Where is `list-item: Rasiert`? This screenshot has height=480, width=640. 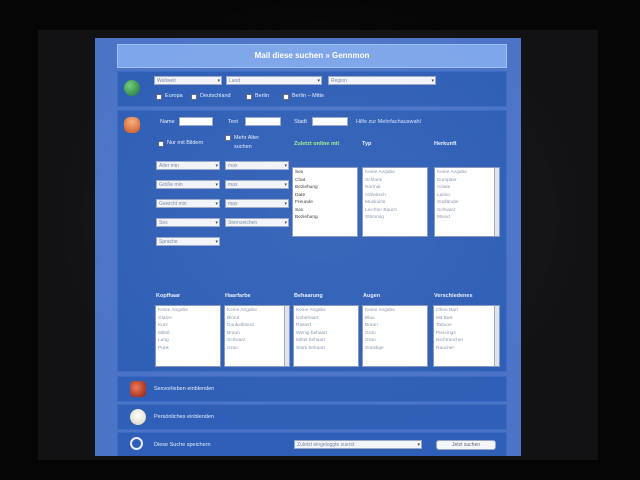
list-item: Rasiert is located at coordinates (326, 326).